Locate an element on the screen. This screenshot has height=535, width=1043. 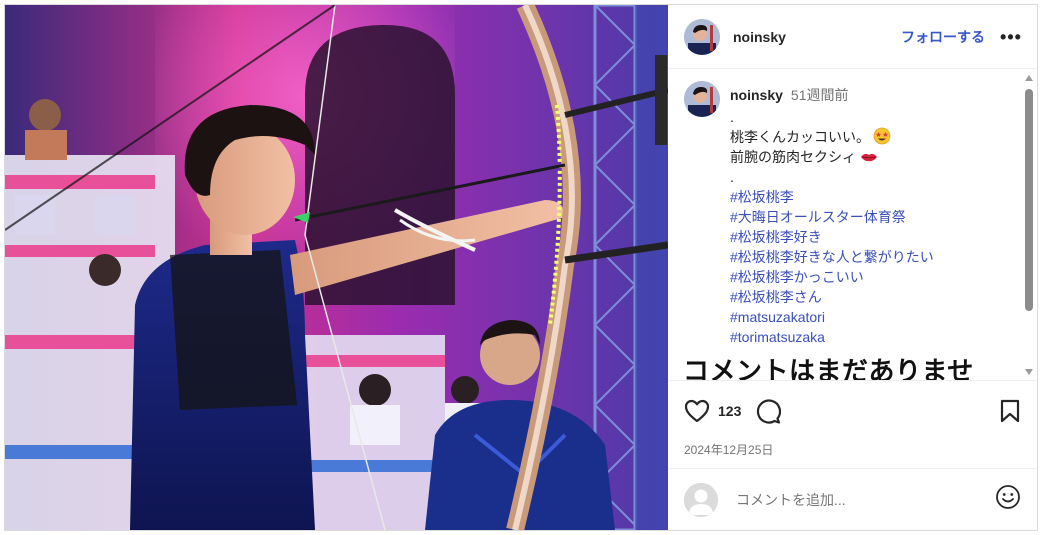
scroll-up-arrow-icon is located at coordinates (1029, 78).